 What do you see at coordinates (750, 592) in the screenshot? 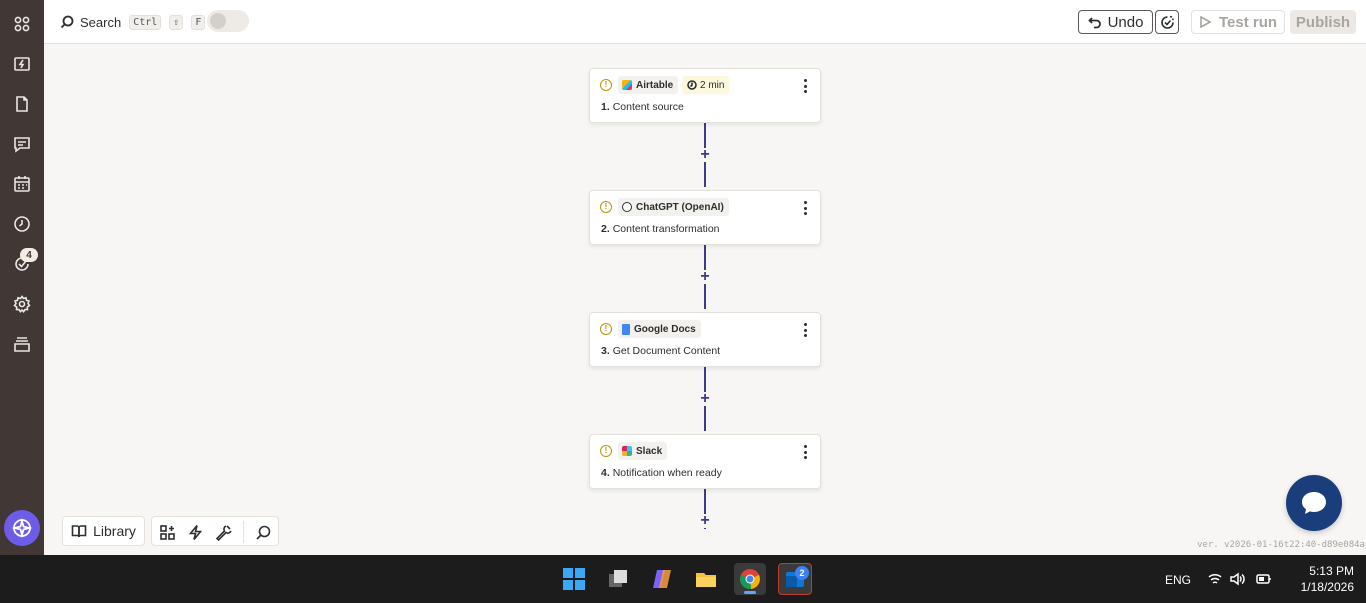
I see `active-indicator` at bounding box center [750, 592].